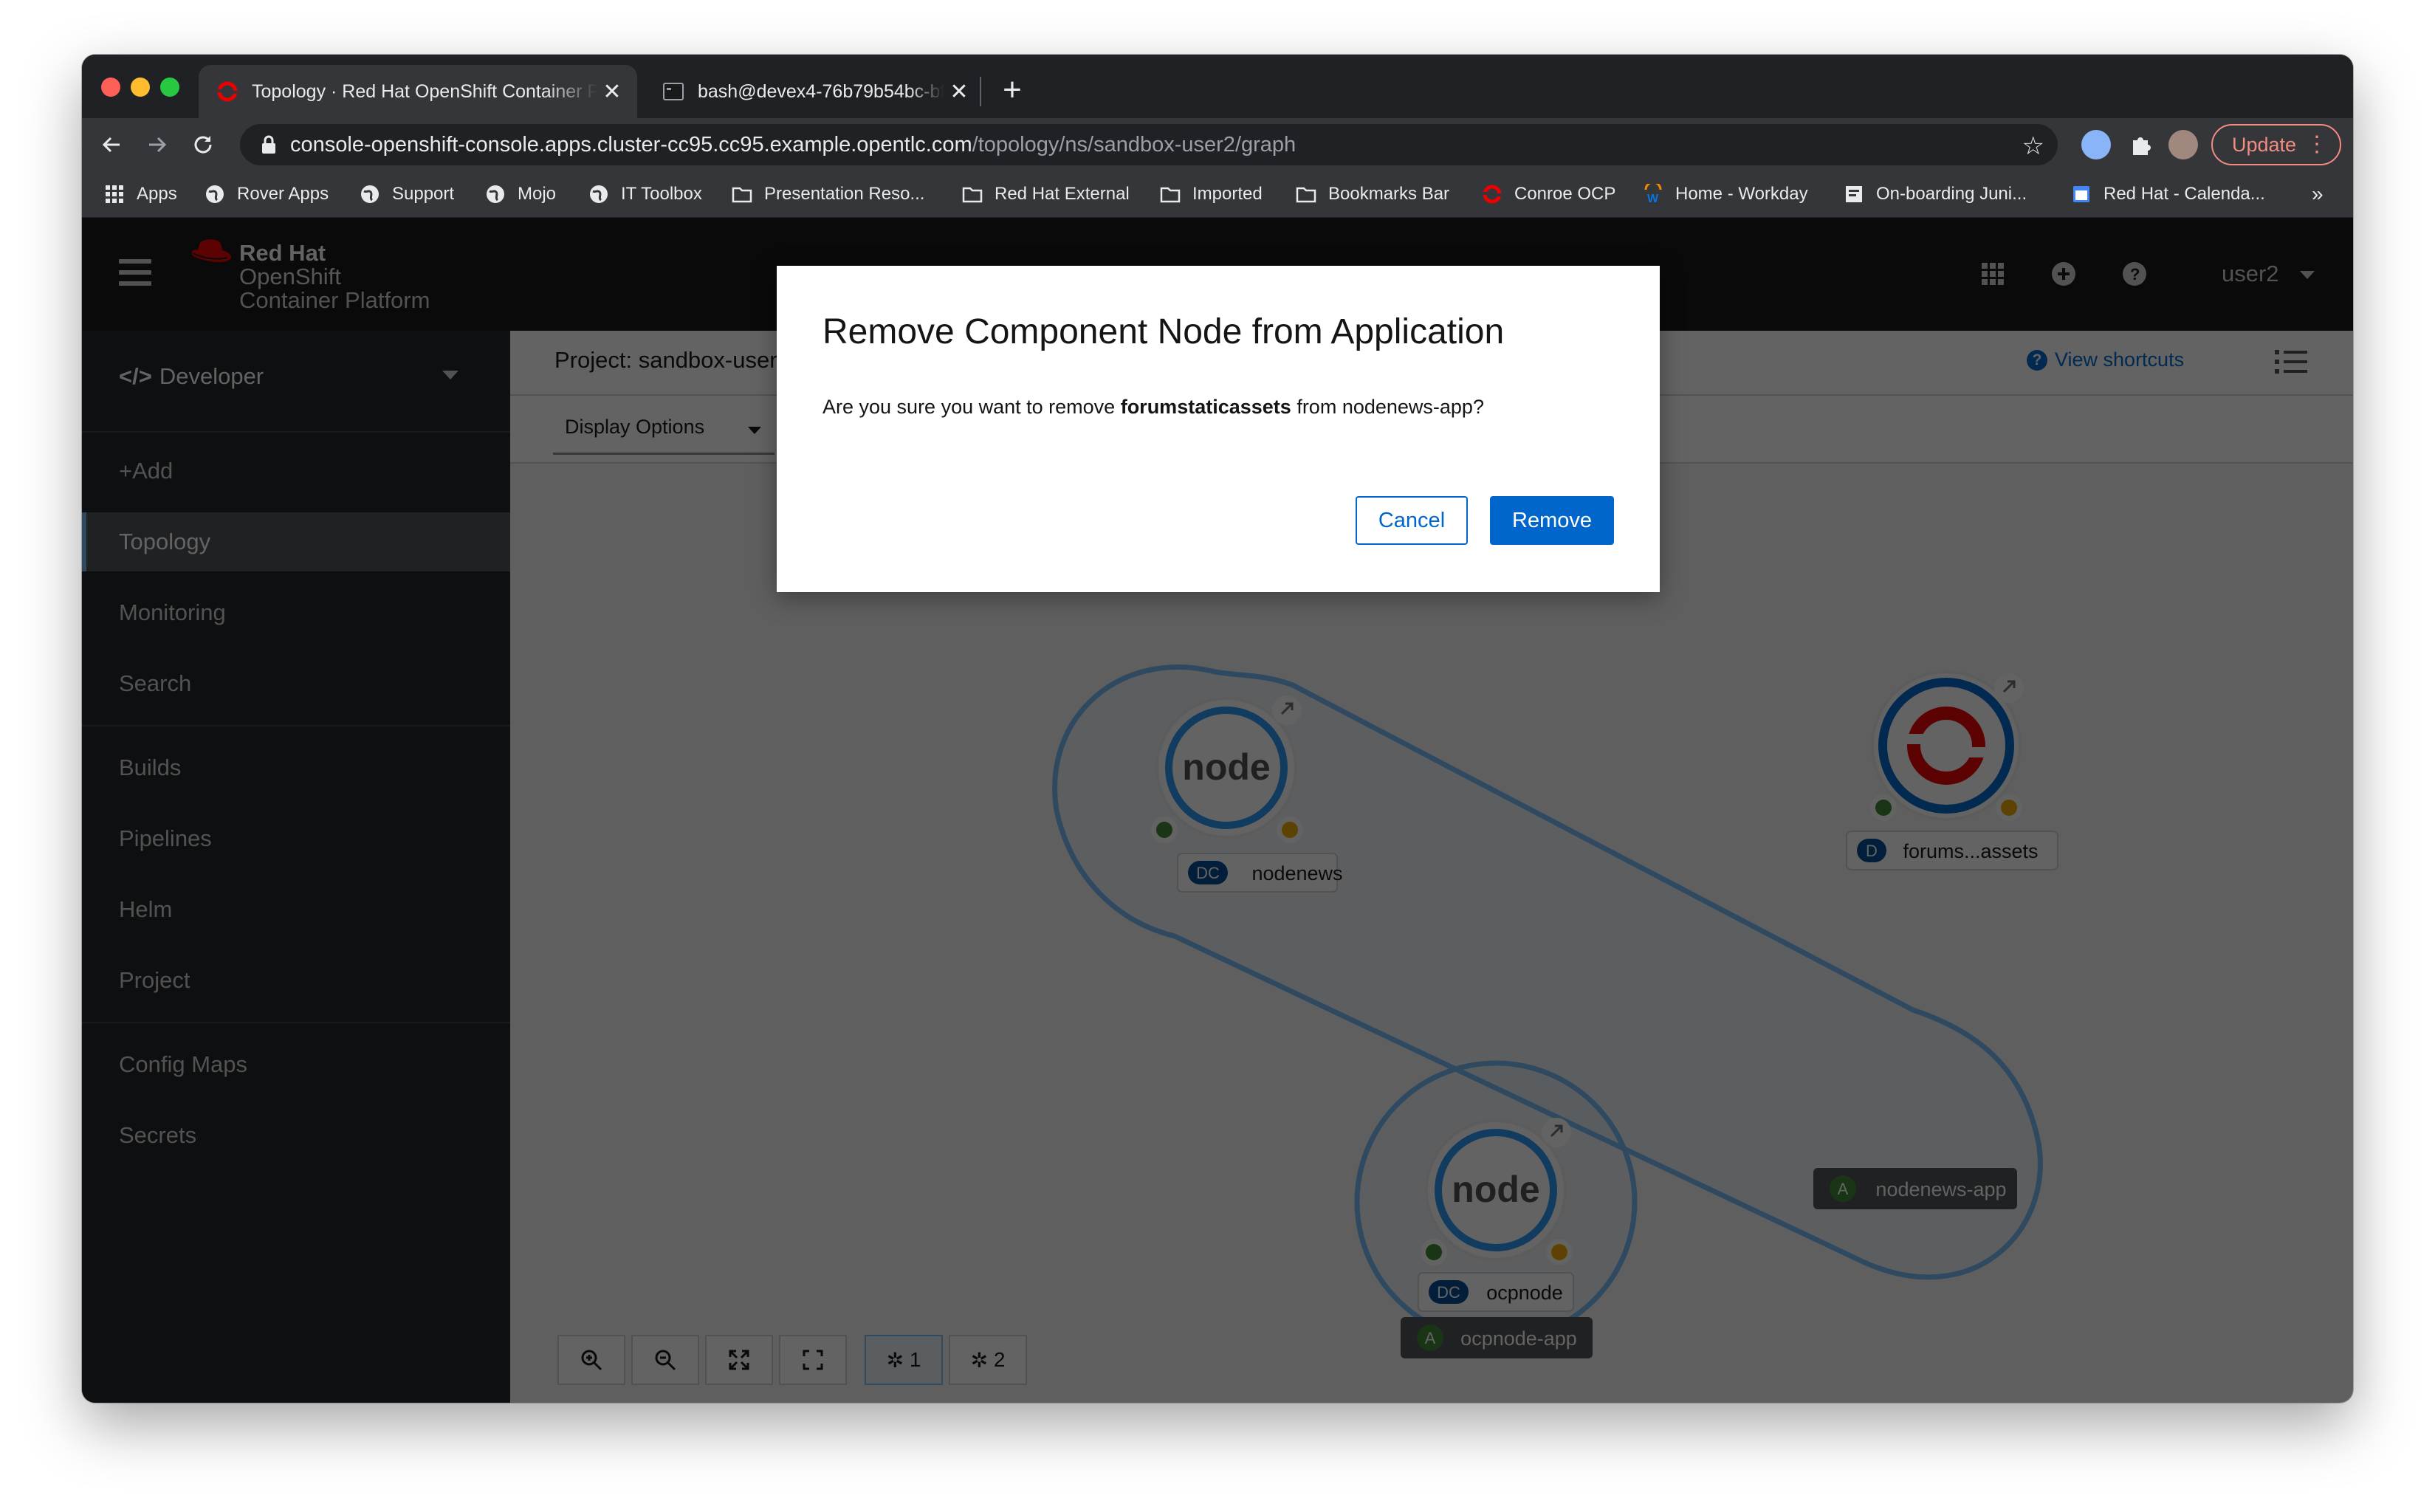 This screenshot has height=1512, width=2435. Describe the element at coordinates (672, 360) in the screenshot. I see `project-selector: Project: sandbox-user2` at that location.